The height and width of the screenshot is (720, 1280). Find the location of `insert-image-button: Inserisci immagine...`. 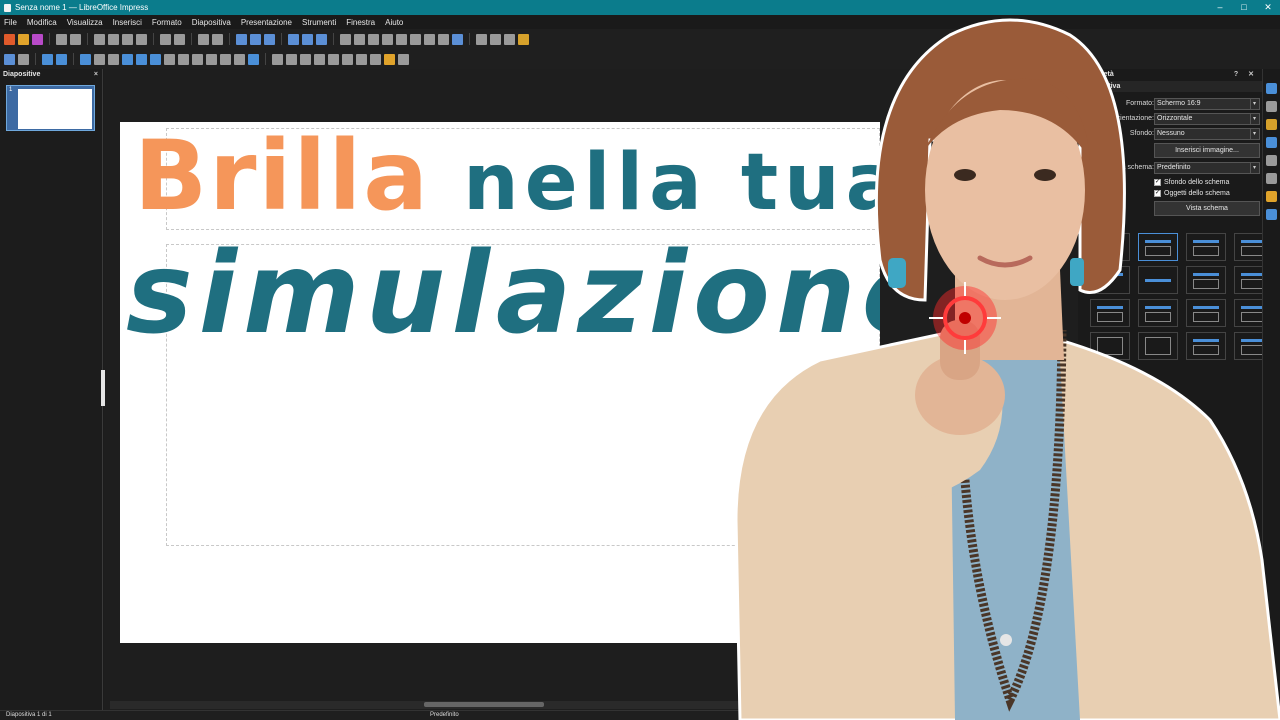

insert-image-button: Inserisci immagine... is located at coordinates (1207, 150).